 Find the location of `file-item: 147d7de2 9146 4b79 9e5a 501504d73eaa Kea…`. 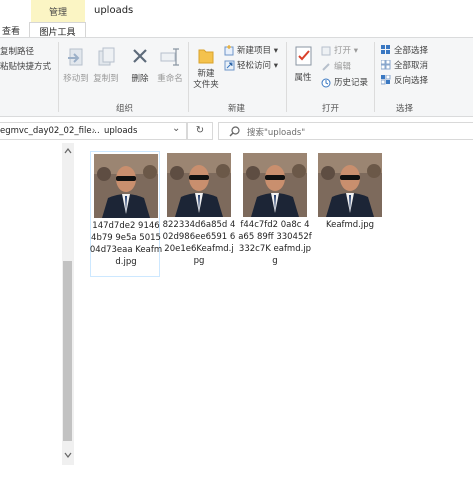

file-item: 147d7de2 9146 4b79 9e5a 501504d73eaa Kea… is located at coordinates (126, 214).